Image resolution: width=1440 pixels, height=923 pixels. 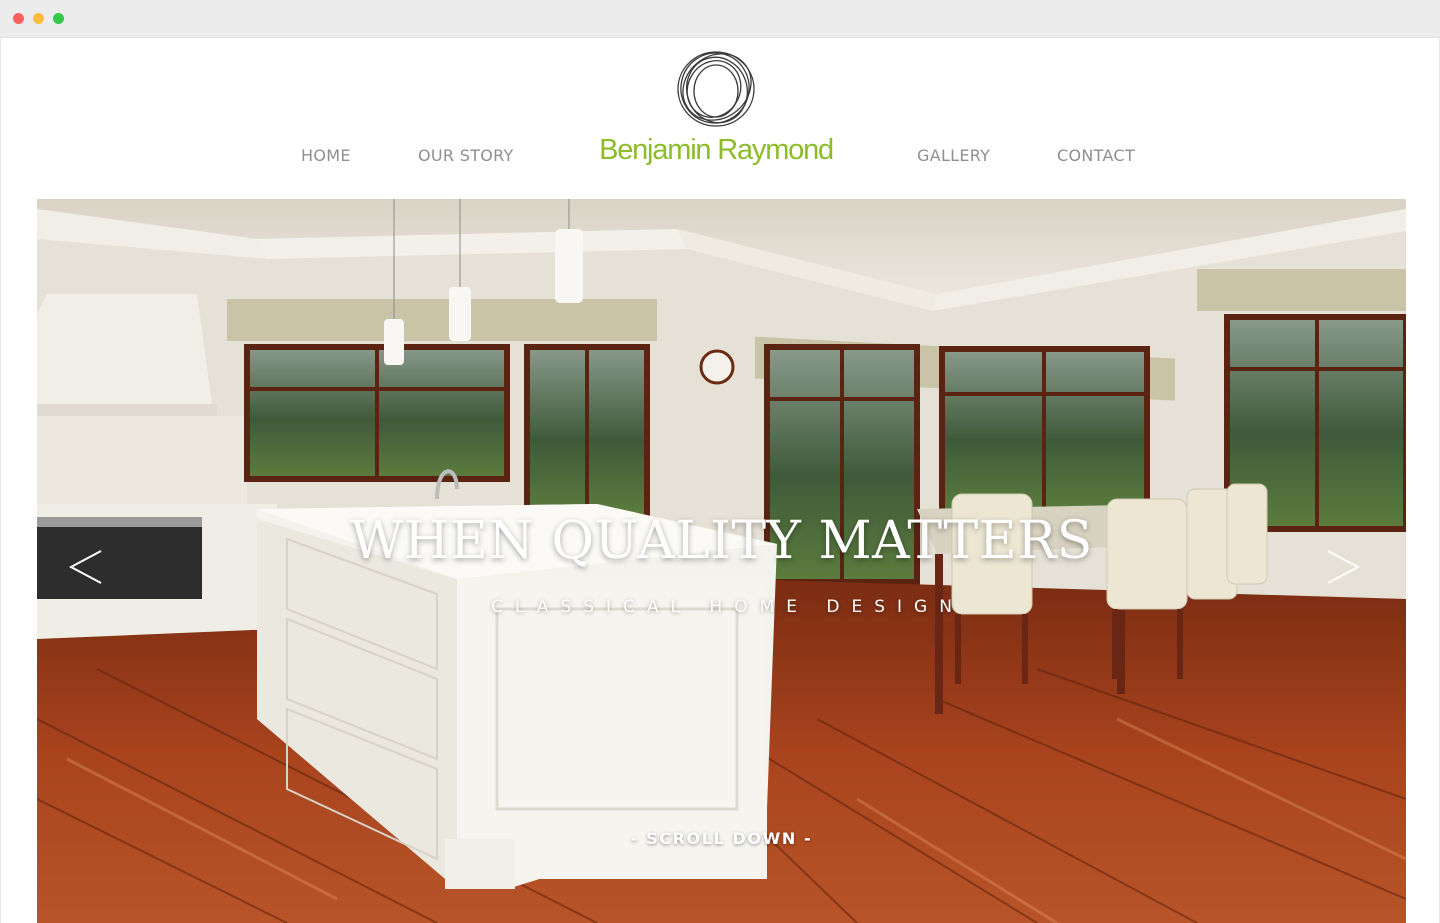 I want to click on hero-subtitle: CLASSICAL HOME DESIGN, so click(x=727, y=607).